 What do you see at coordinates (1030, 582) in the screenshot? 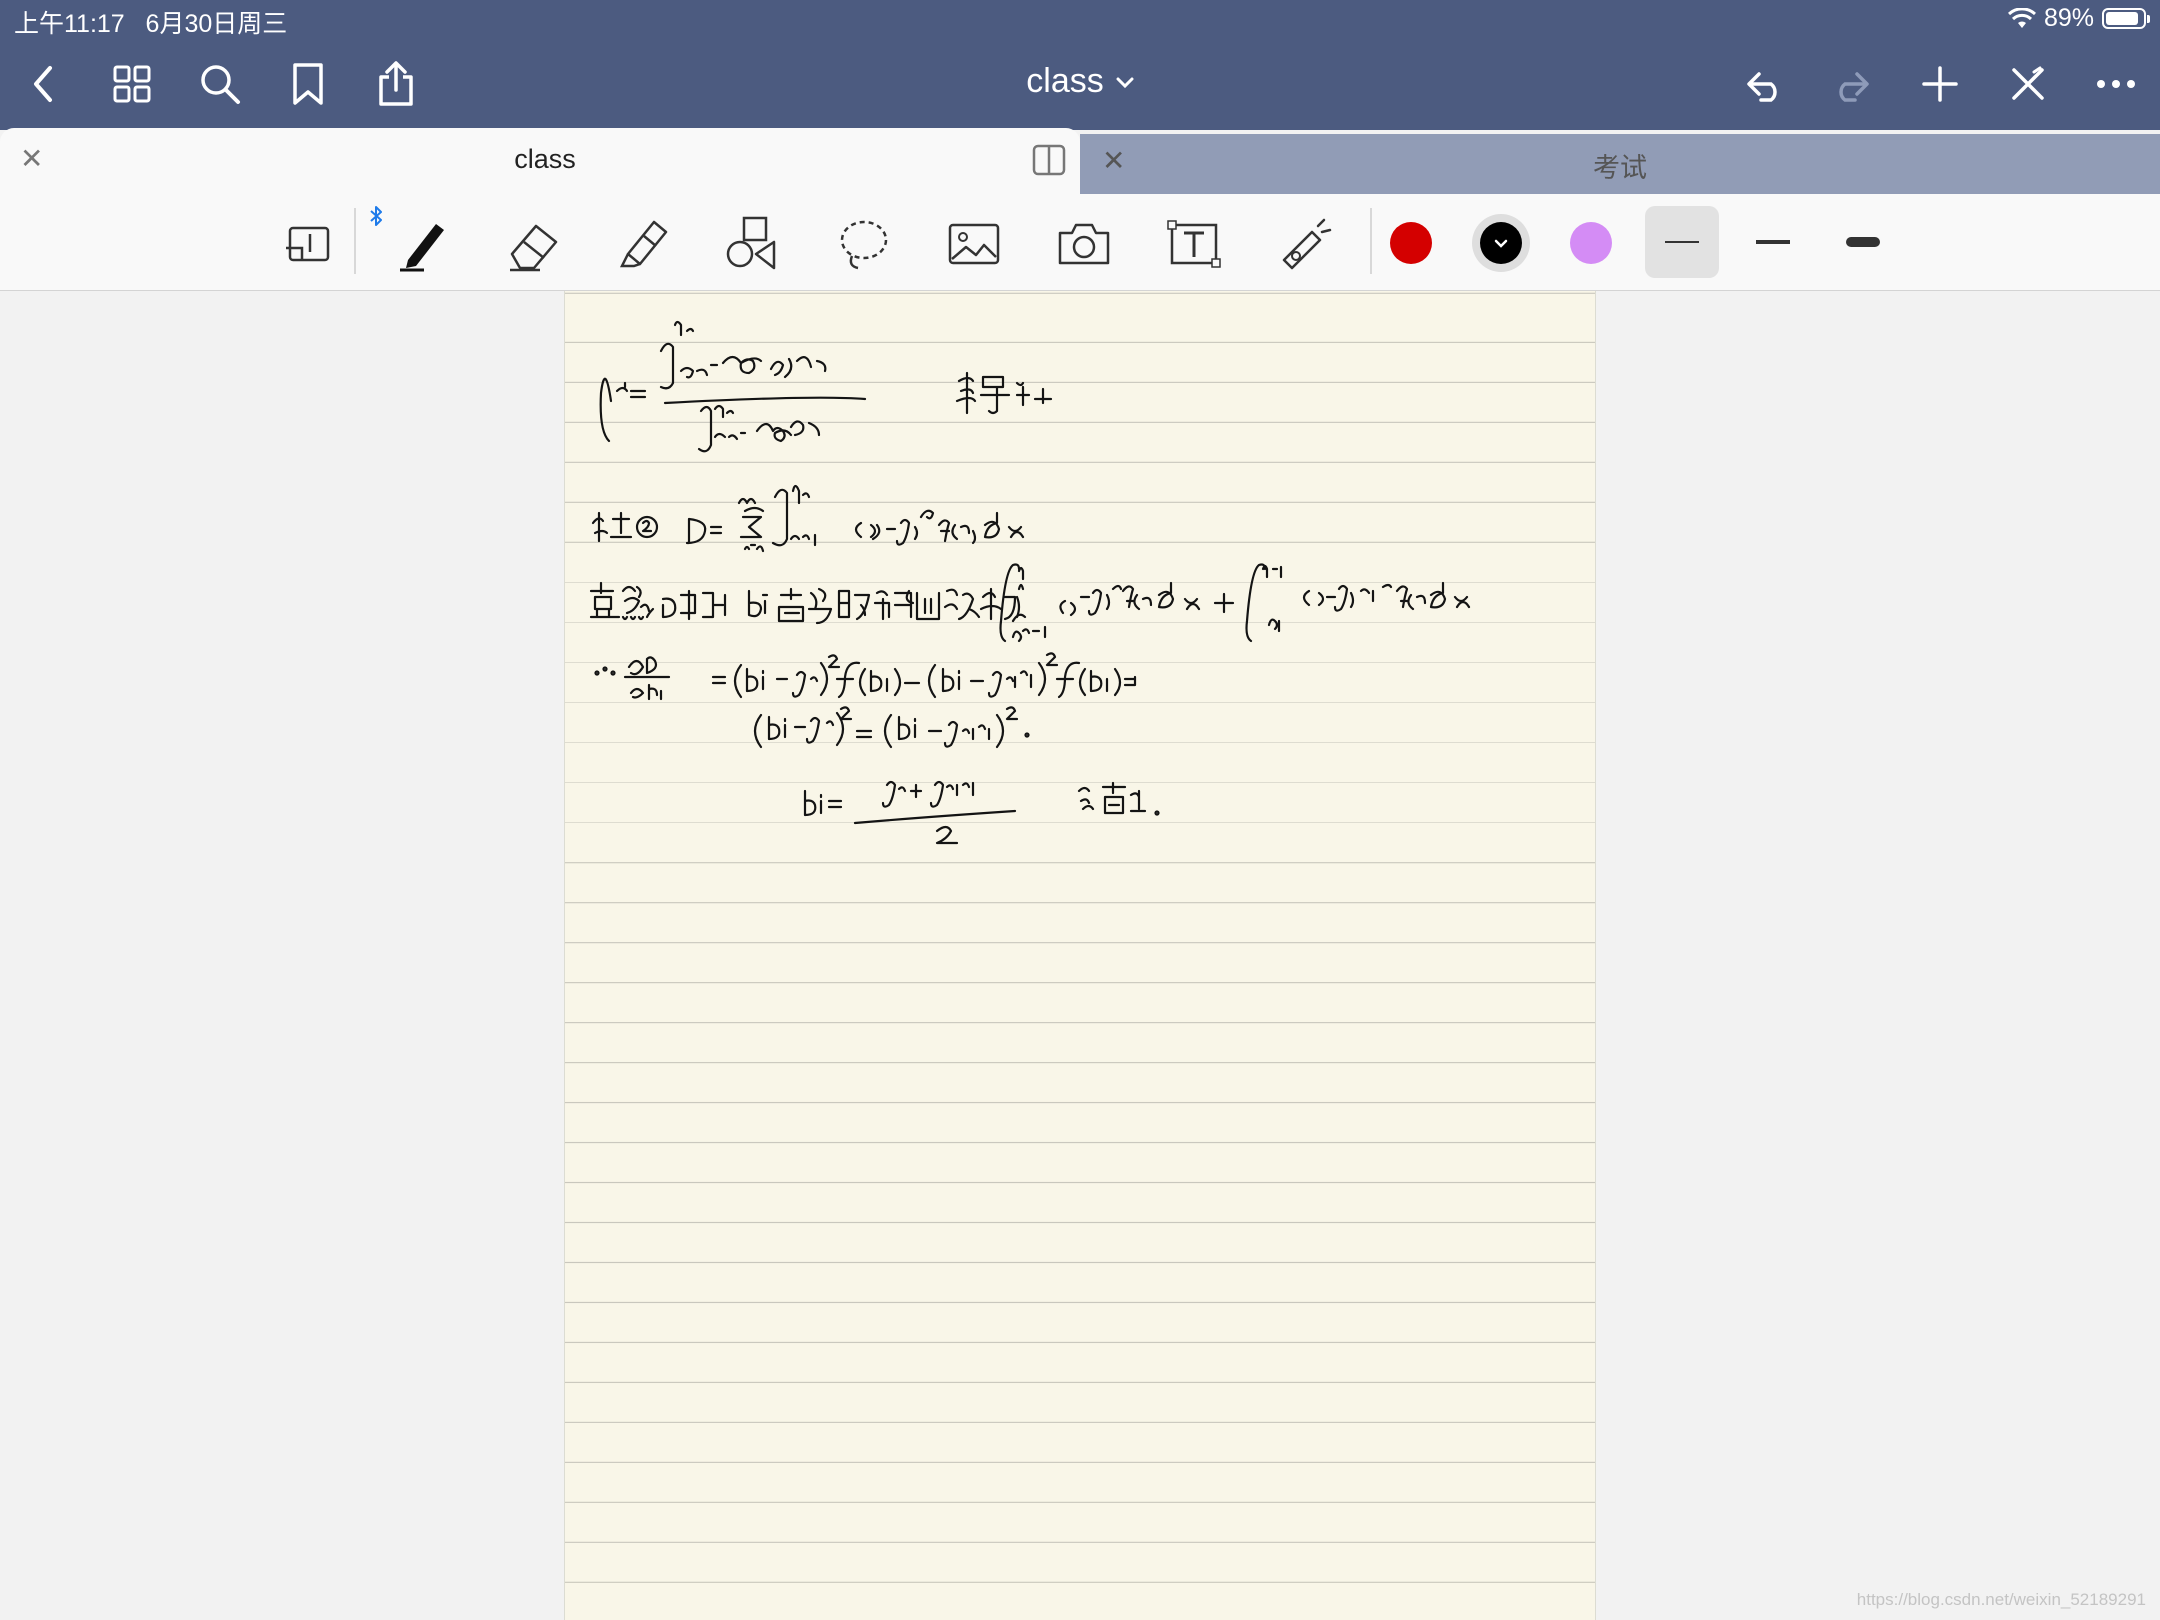
I see `handwritten-notes` at bounding box center [1030, 582].